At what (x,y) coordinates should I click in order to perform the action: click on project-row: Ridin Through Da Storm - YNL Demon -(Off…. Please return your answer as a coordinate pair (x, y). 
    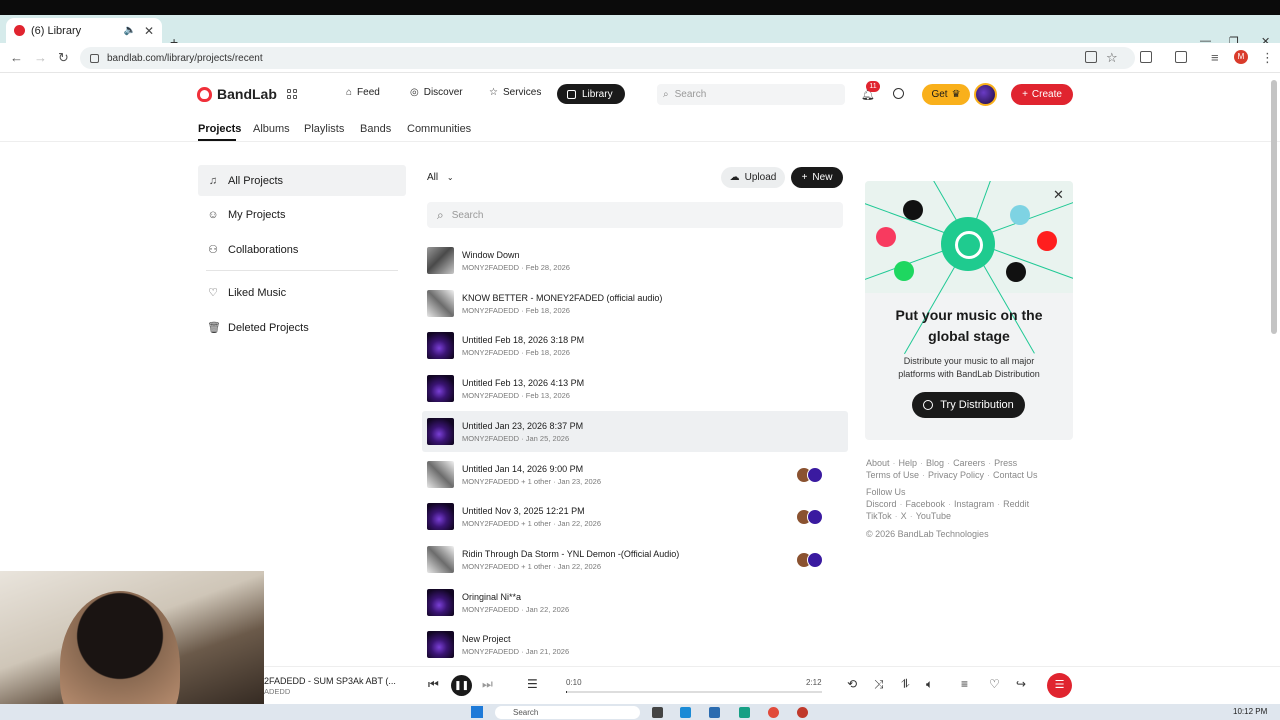
    Looking at the image, I should click on (635, 559).